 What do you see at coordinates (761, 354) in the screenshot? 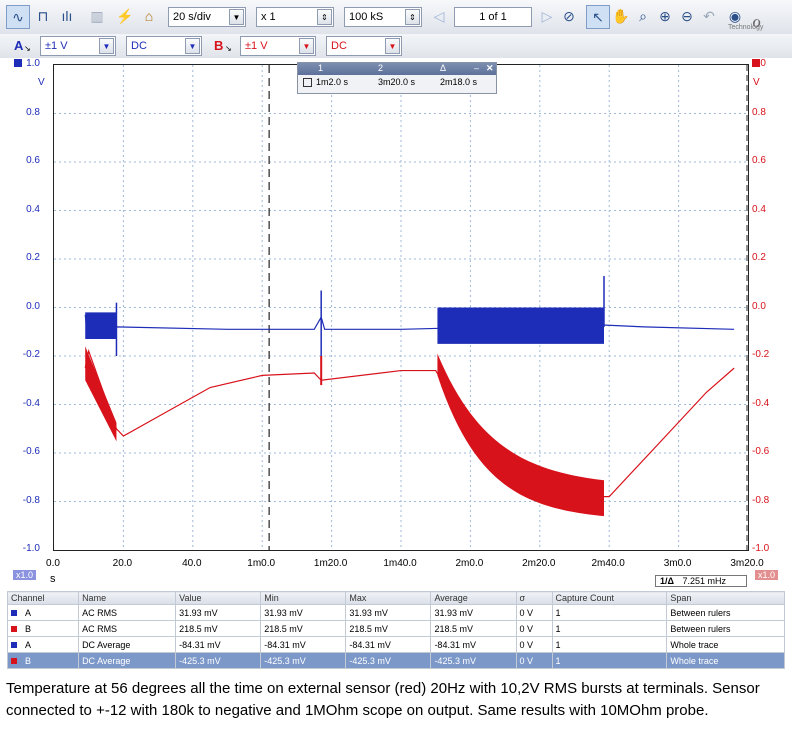
I see `right-y-tick-label: -0.2` at bounding box center [761, 354].